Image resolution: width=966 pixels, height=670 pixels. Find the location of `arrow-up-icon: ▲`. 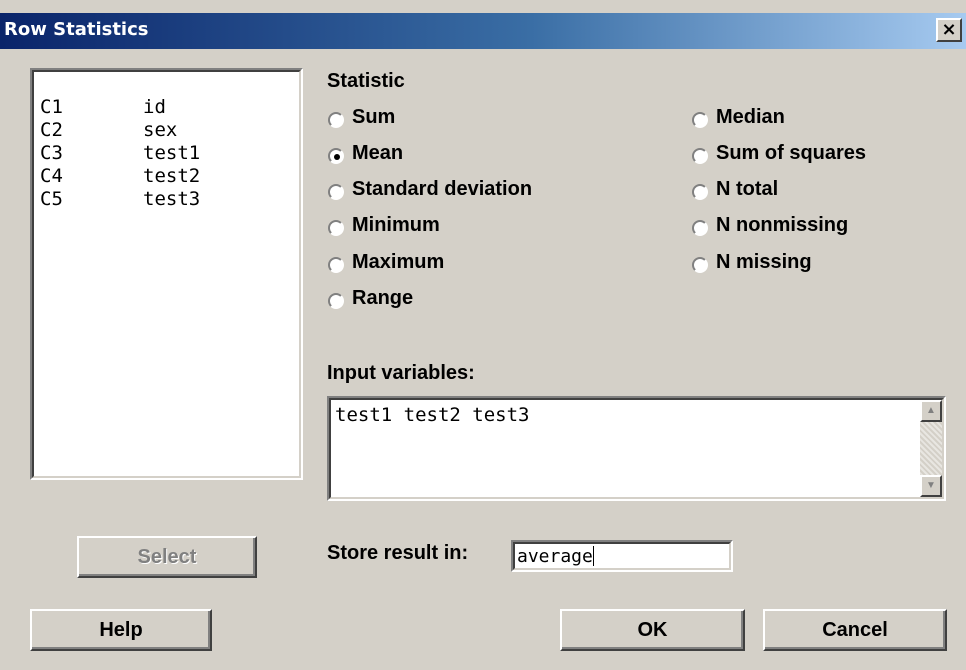

arrow-up-icon: ▲ is located at coordinates (931, 410).